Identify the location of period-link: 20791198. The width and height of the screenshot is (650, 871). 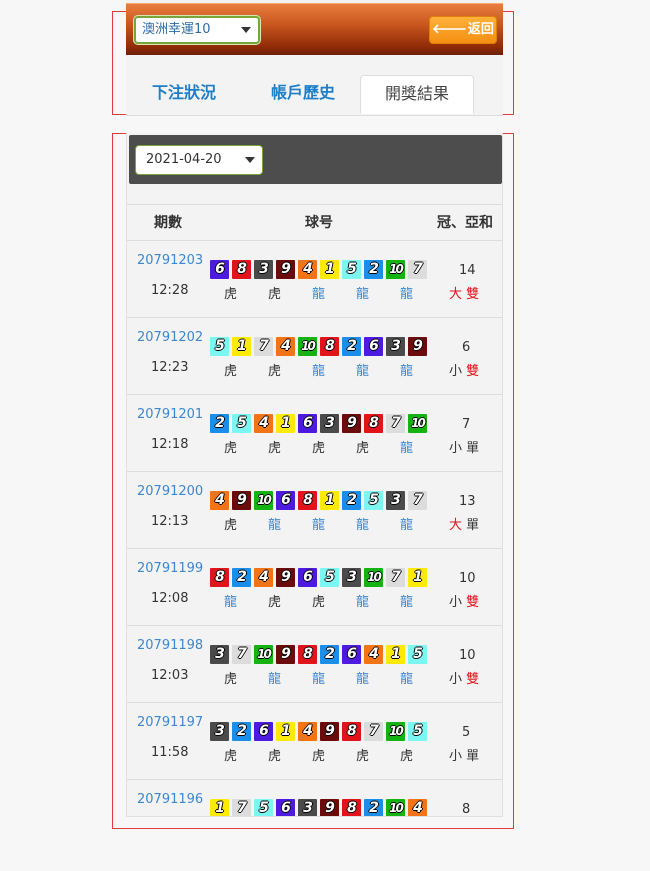
(170, 645).